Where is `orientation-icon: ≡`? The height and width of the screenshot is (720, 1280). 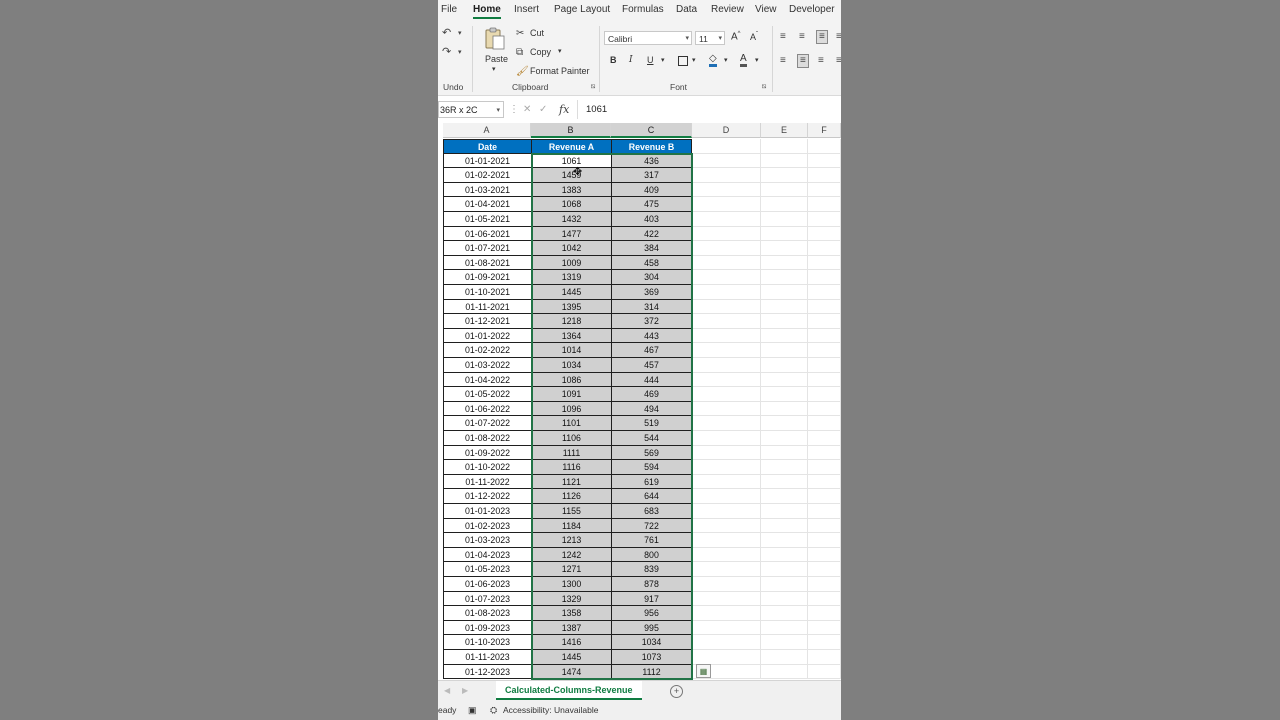
orientation-icon: ≡ is located at coordinates (838, 37).